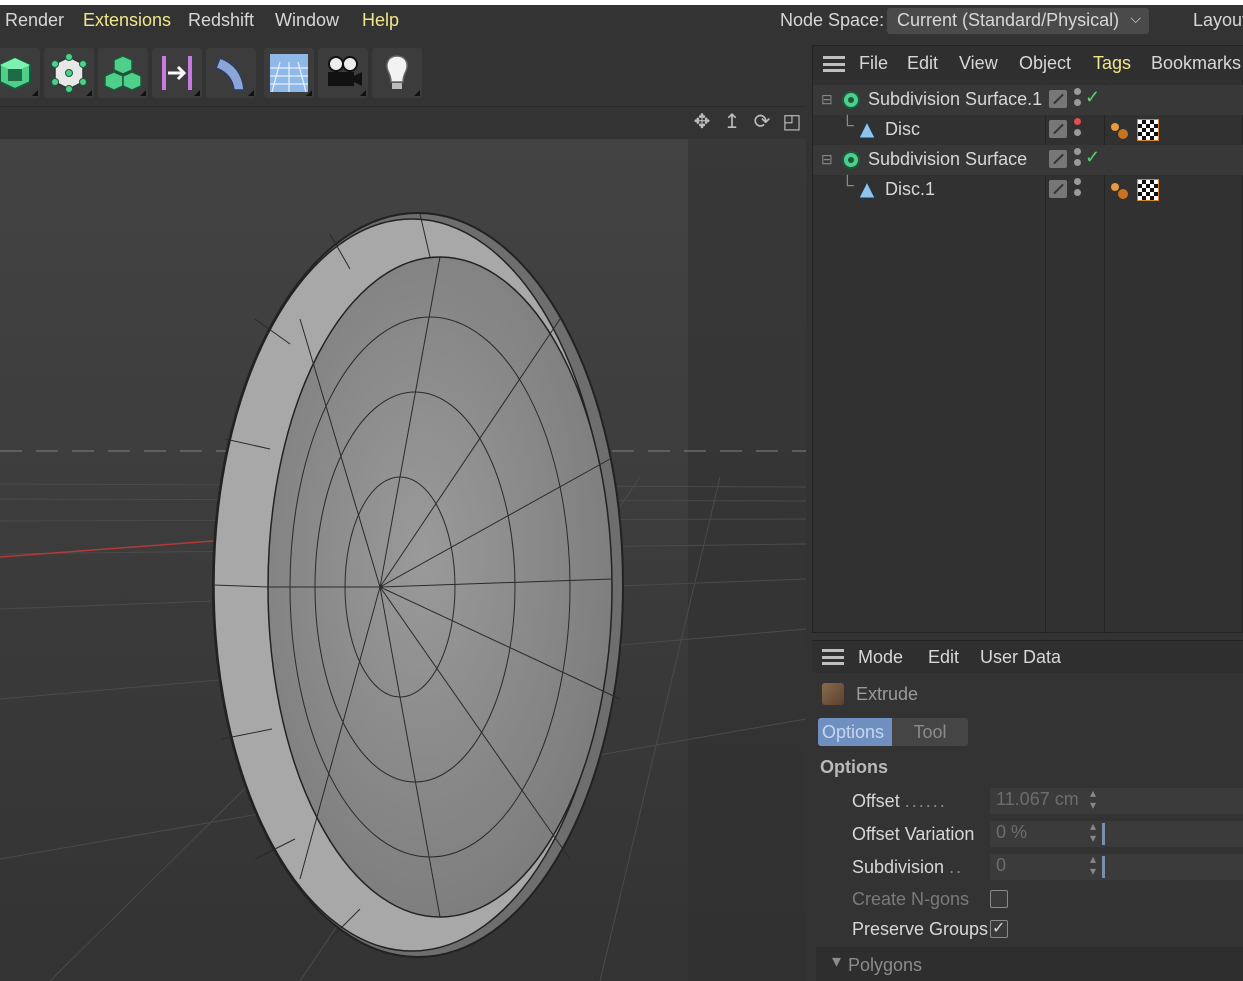 Image resolution: width=1243 pixels, height=981 pixels. I want to click on object-row: └ Disc, so click(1028, 130).